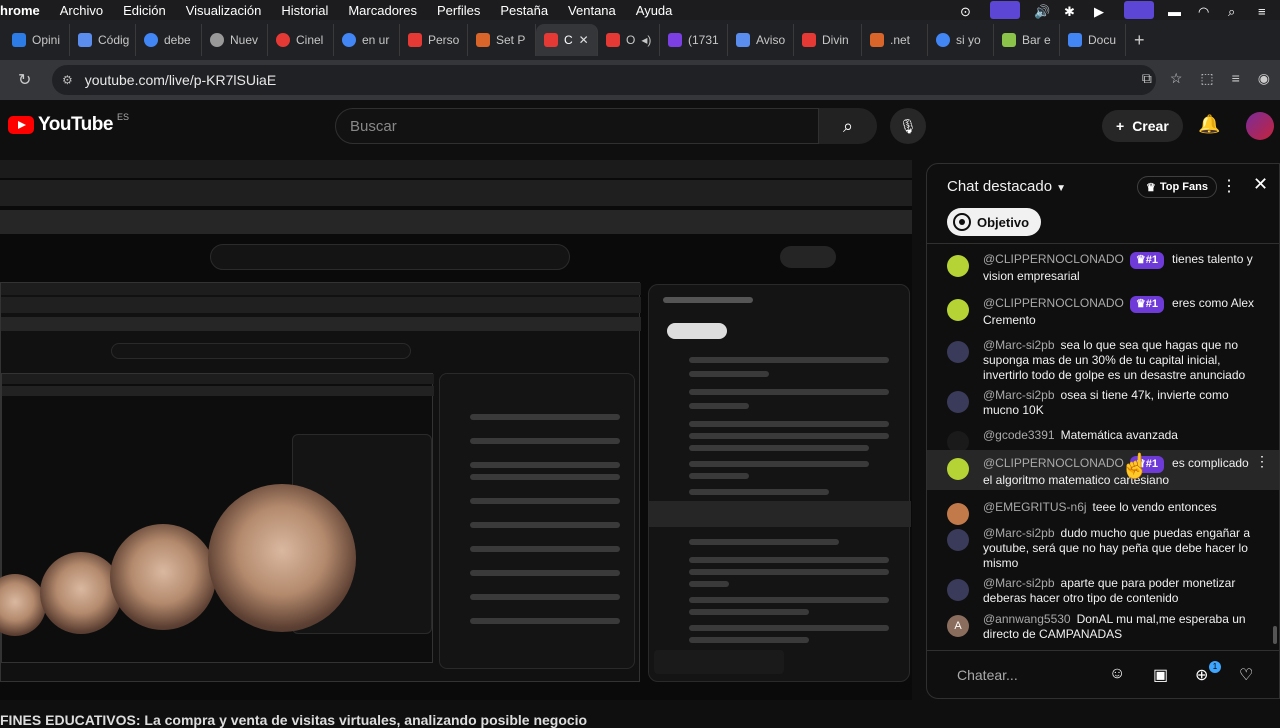 This screenshot has height=728, width=1280. I want to click on plus-icon: +, so click(1120, 126).